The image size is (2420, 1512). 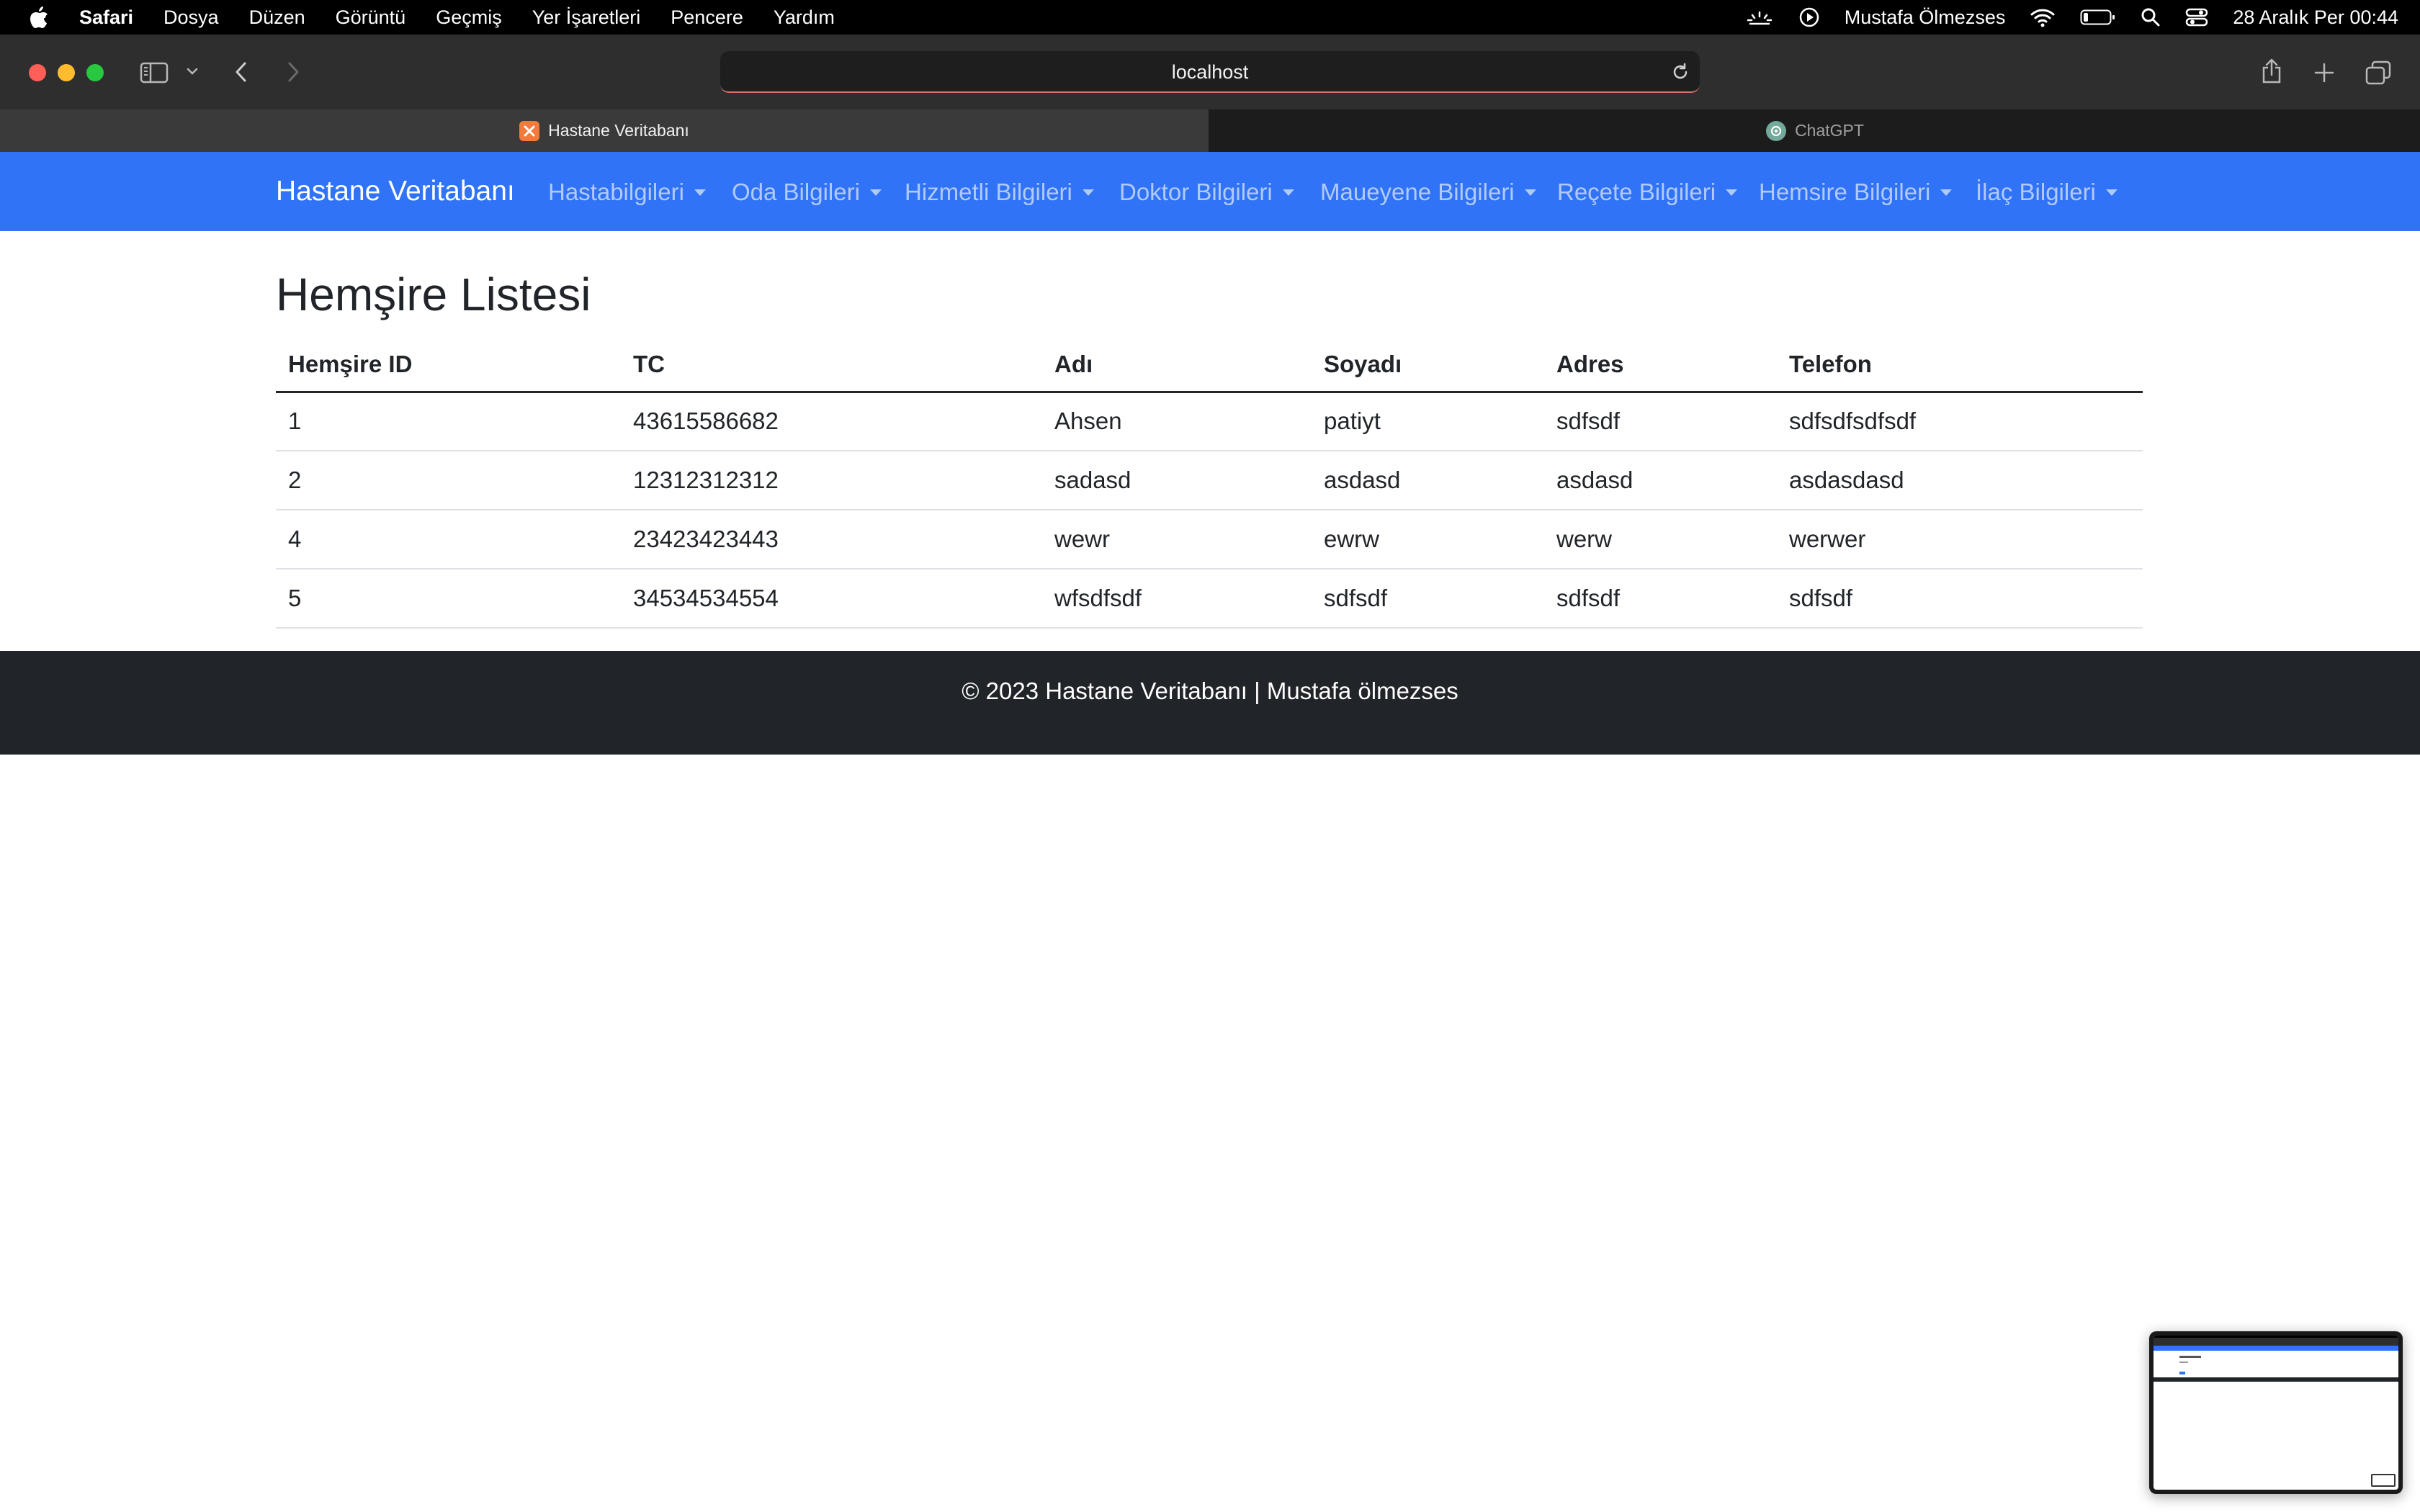 I want to click on menu-yardim: Yardım, so click(x=804, y=17).